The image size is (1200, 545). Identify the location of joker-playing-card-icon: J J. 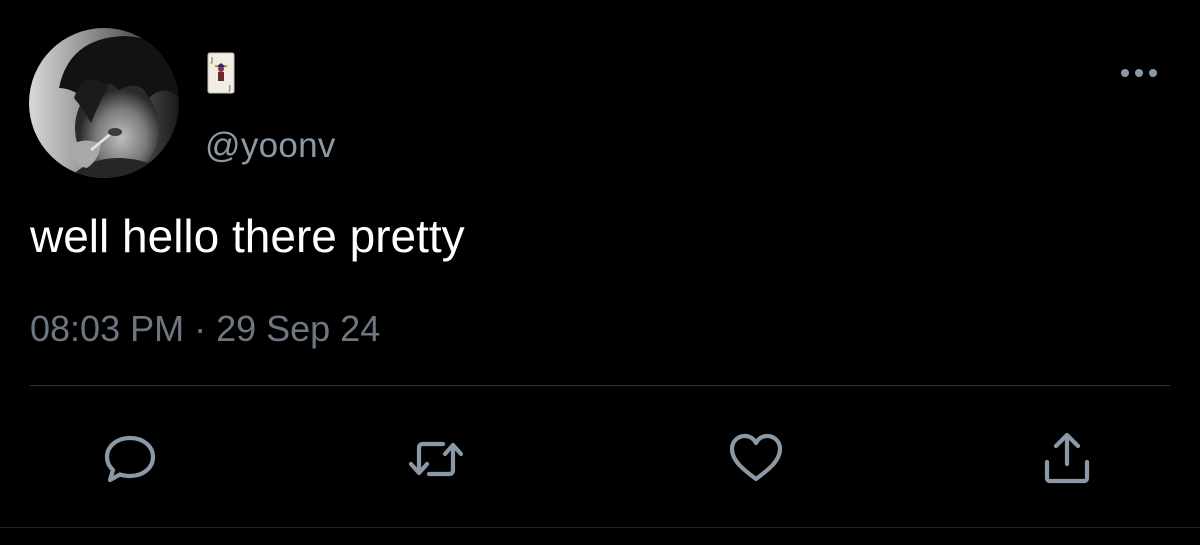
(221, 73).